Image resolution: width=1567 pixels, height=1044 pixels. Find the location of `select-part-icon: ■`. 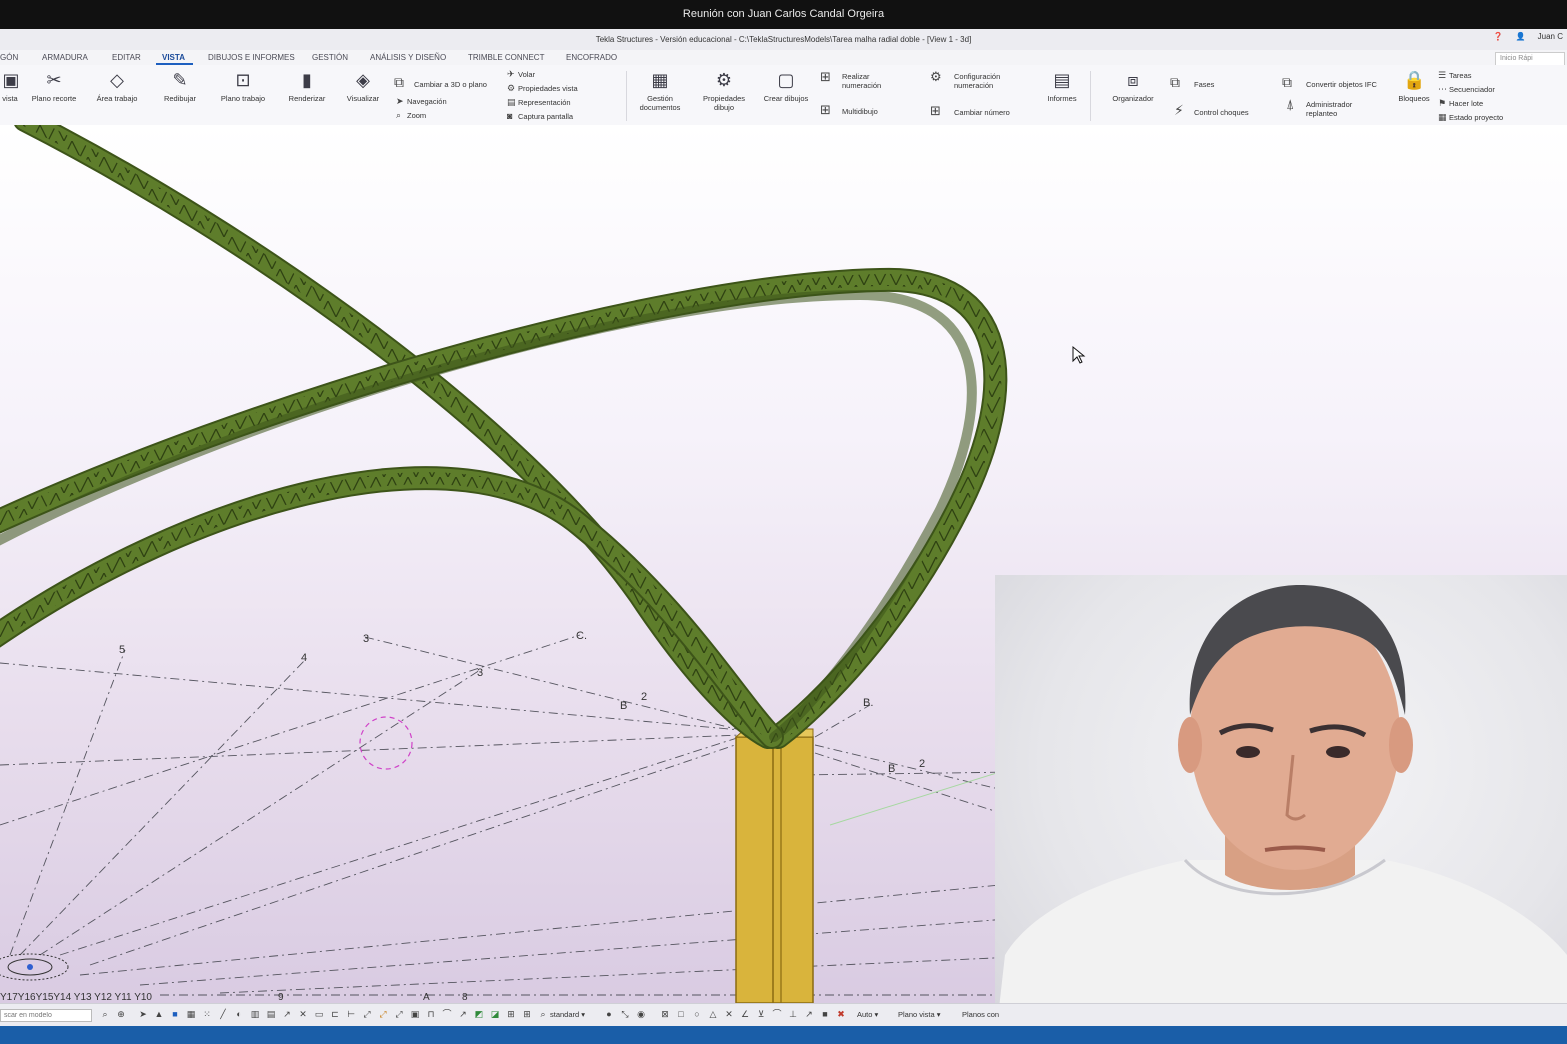

select-part-icon: ■ is located at coordinates (175, 1014).